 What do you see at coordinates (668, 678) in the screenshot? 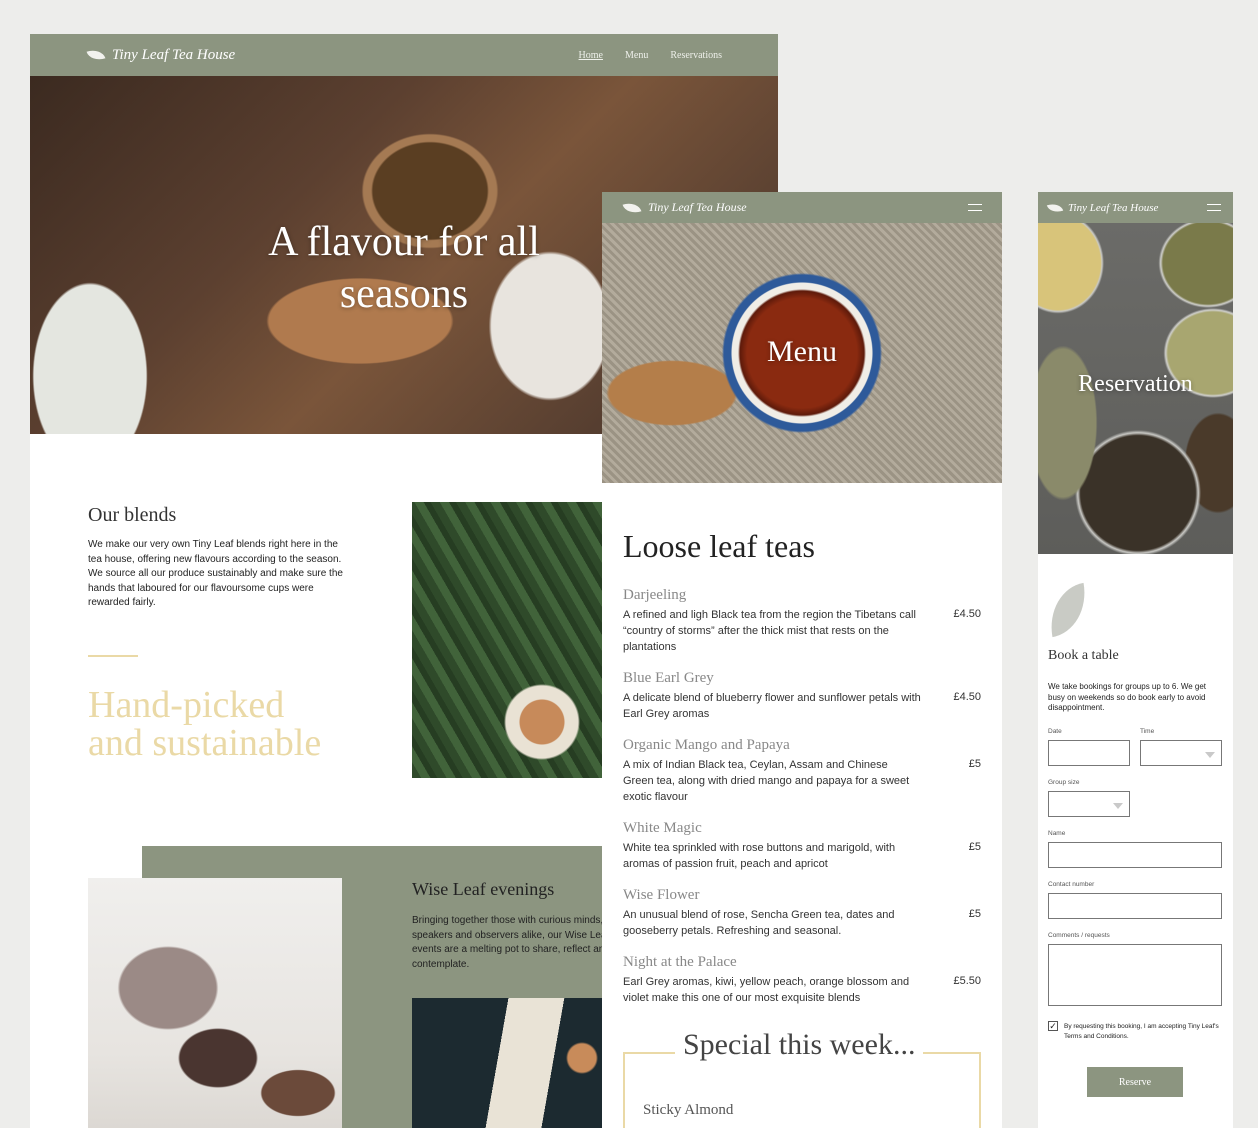
I see `menu-item-name: Blue Earl Grey` at bounding box center [668, 678].